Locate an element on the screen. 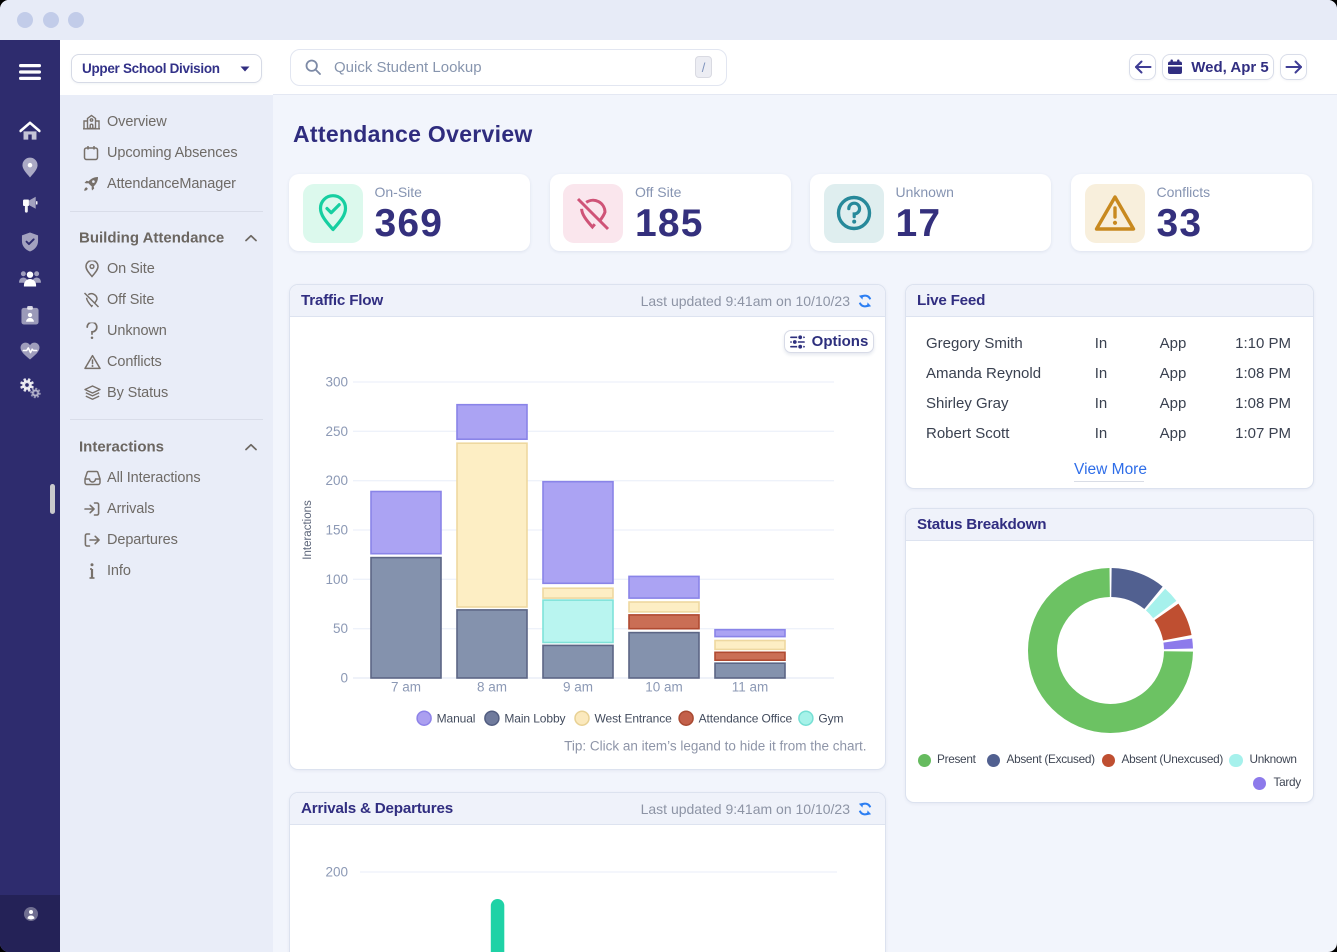  svg-text: Main Lobby is located at coordinates (534, 719).